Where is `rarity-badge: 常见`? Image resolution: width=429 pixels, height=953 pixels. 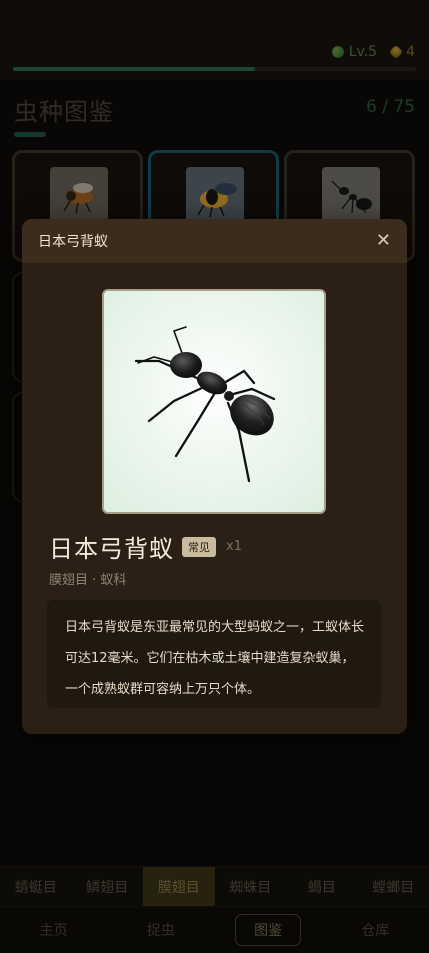
rarity-badge: 常见 is located at coordinates (199, 546).